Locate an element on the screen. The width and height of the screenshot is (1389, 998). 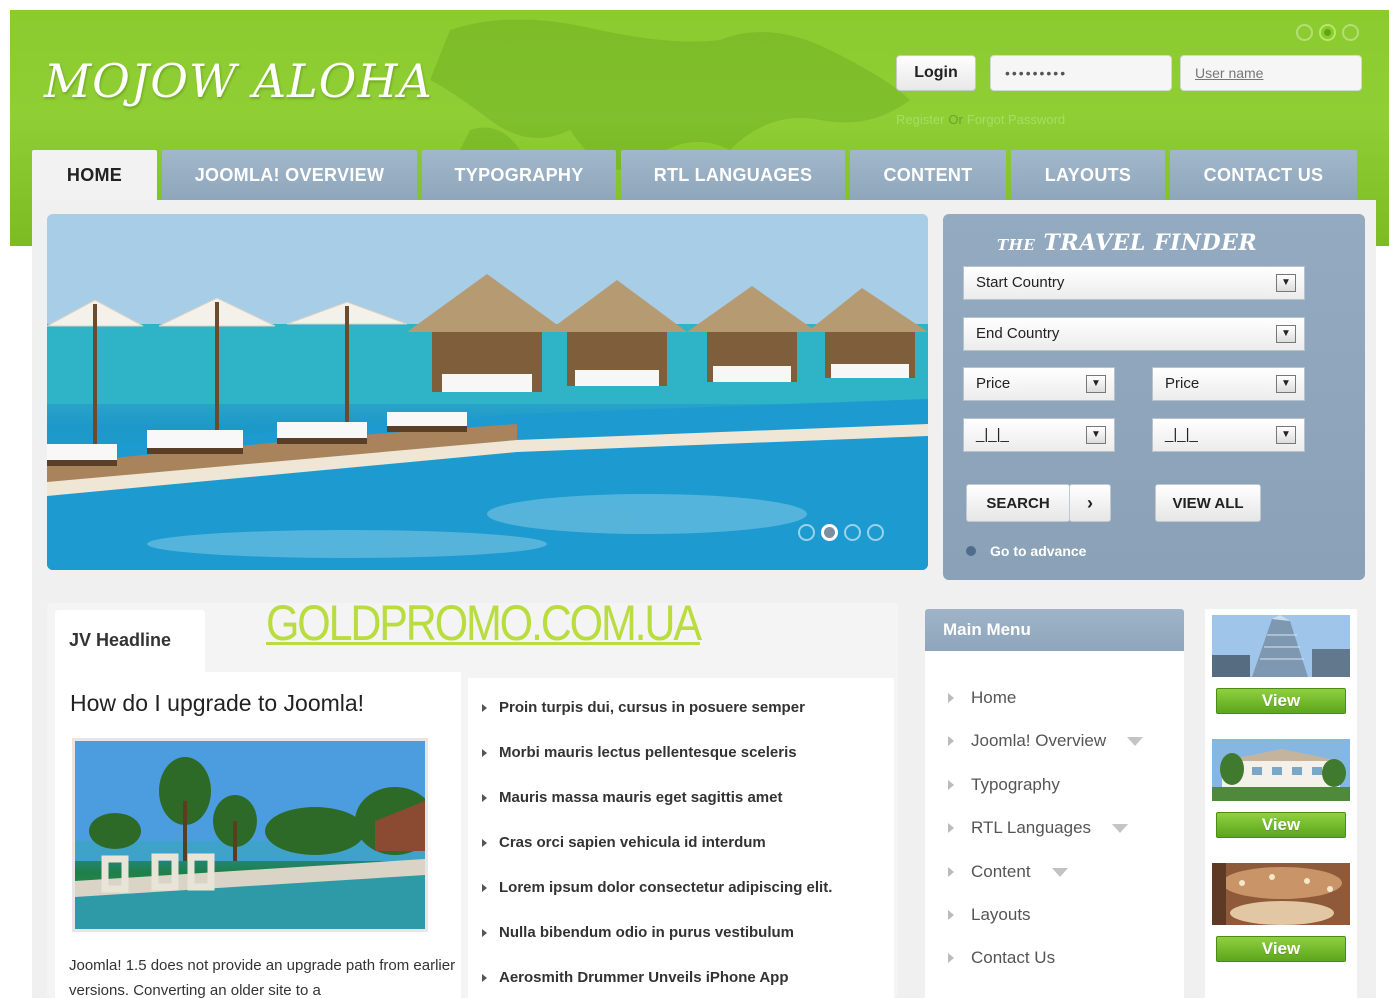
nav-tab-typography: TYPOGRAPHY is located at coordinates (519, 175).